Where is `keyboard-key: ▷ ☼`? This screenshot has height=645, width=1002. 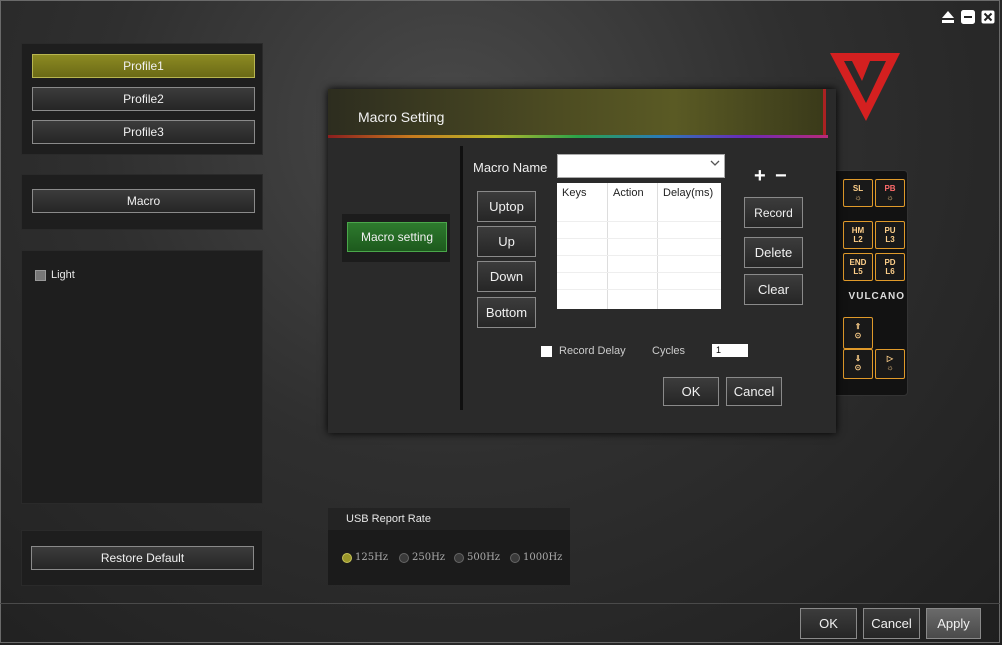 keyboard-key: ▷ ☼ is located at coordinates (890, 364).